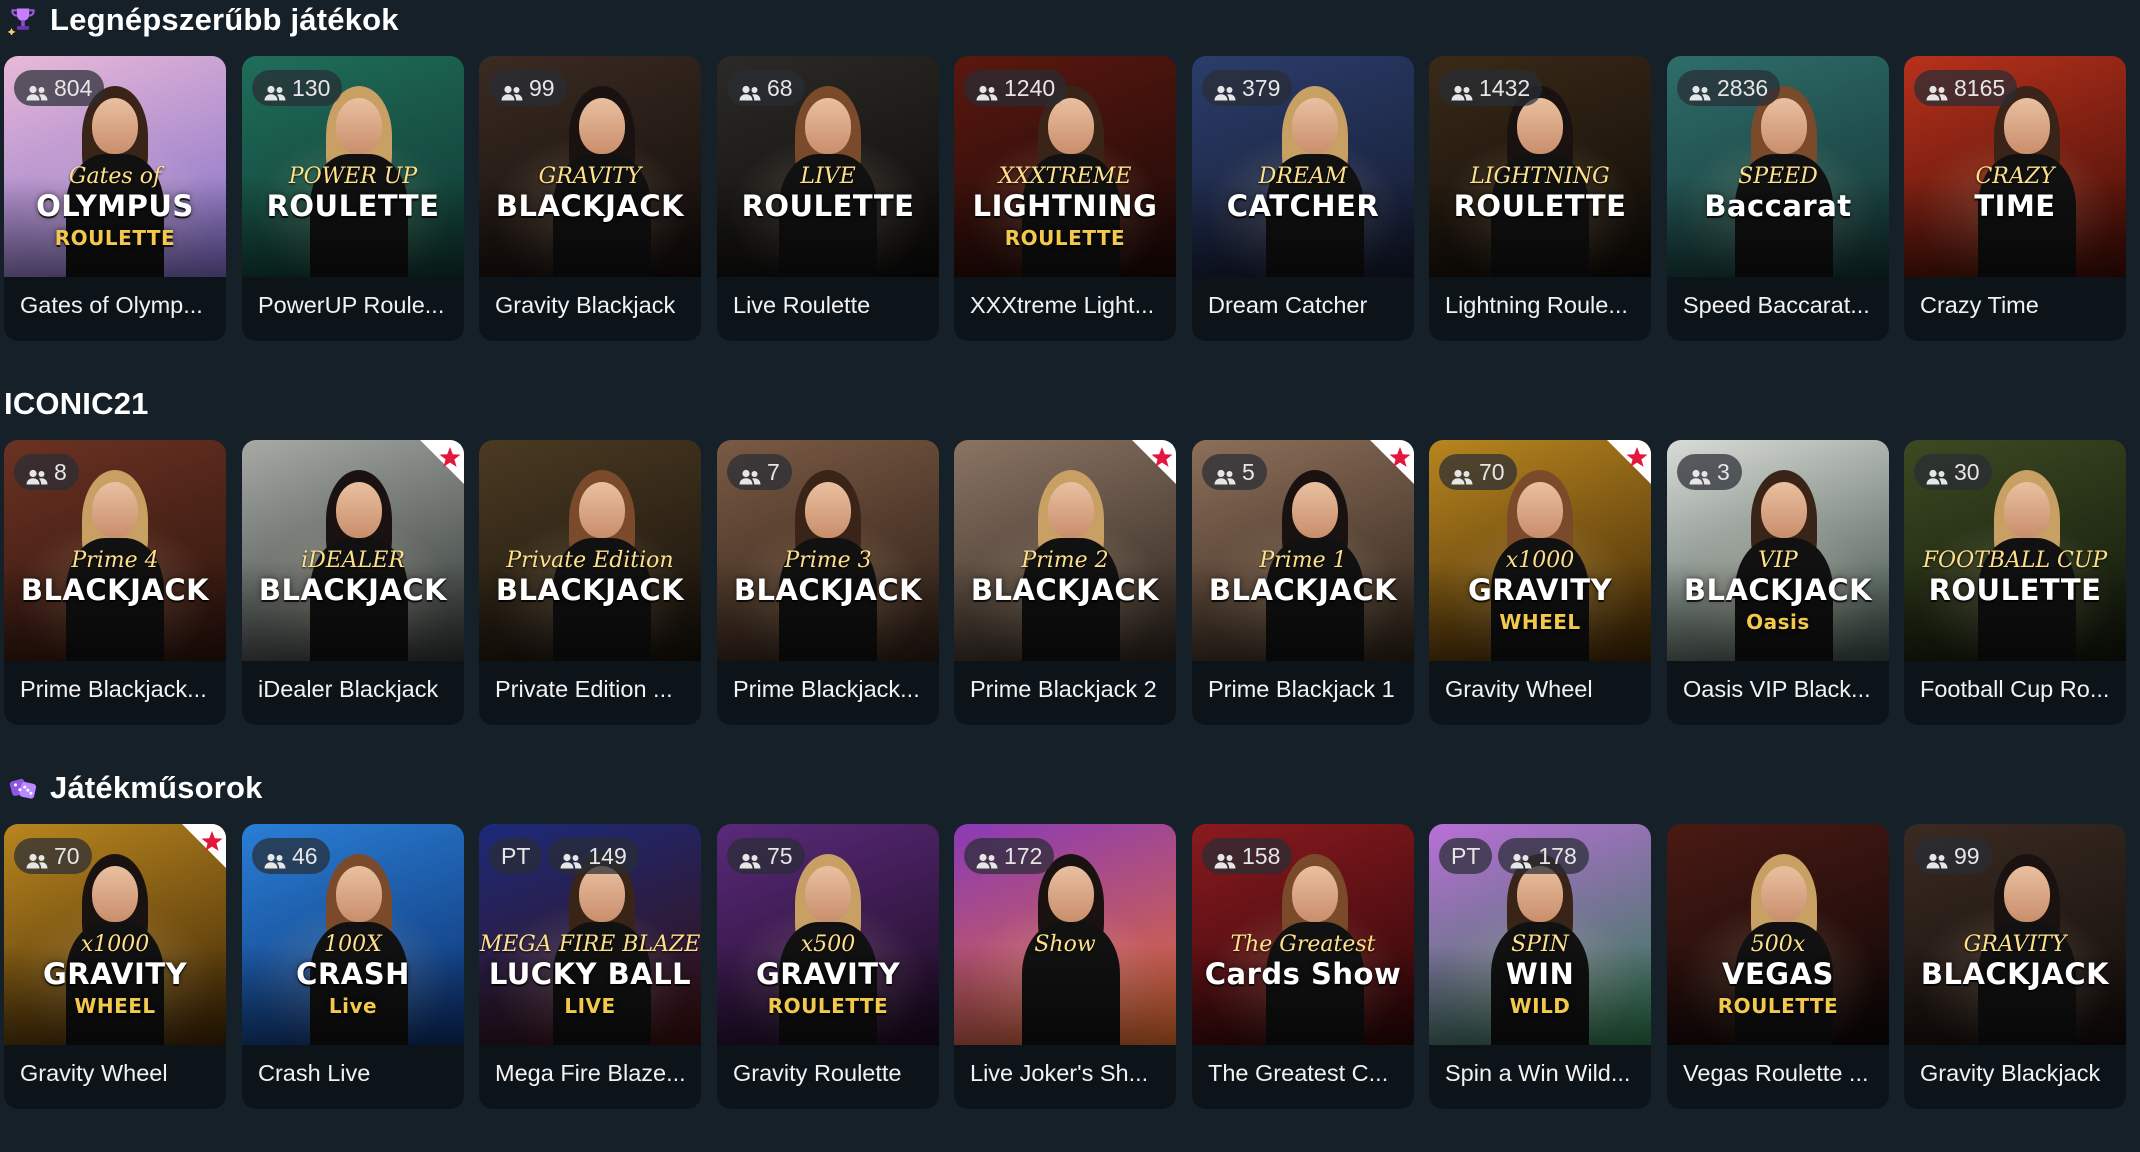 This screenshot has width=2140, height=1152. I want to click on game-card: DREAM CATCHER 379 Dream Catcher, so click(1303, 198).